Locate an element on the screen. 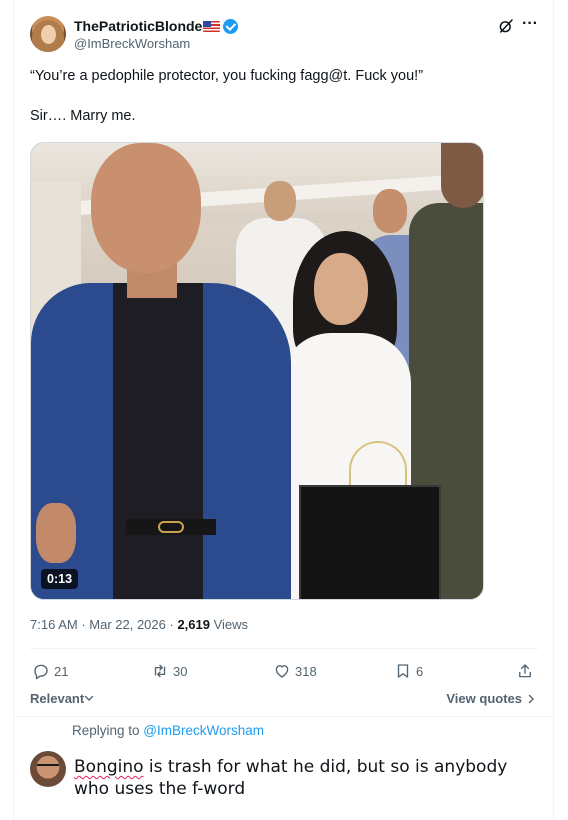 The height and width of the screenshot is (820, 568). replies-sort-row: Relevant View quotes is located at coordinates (284, 700).